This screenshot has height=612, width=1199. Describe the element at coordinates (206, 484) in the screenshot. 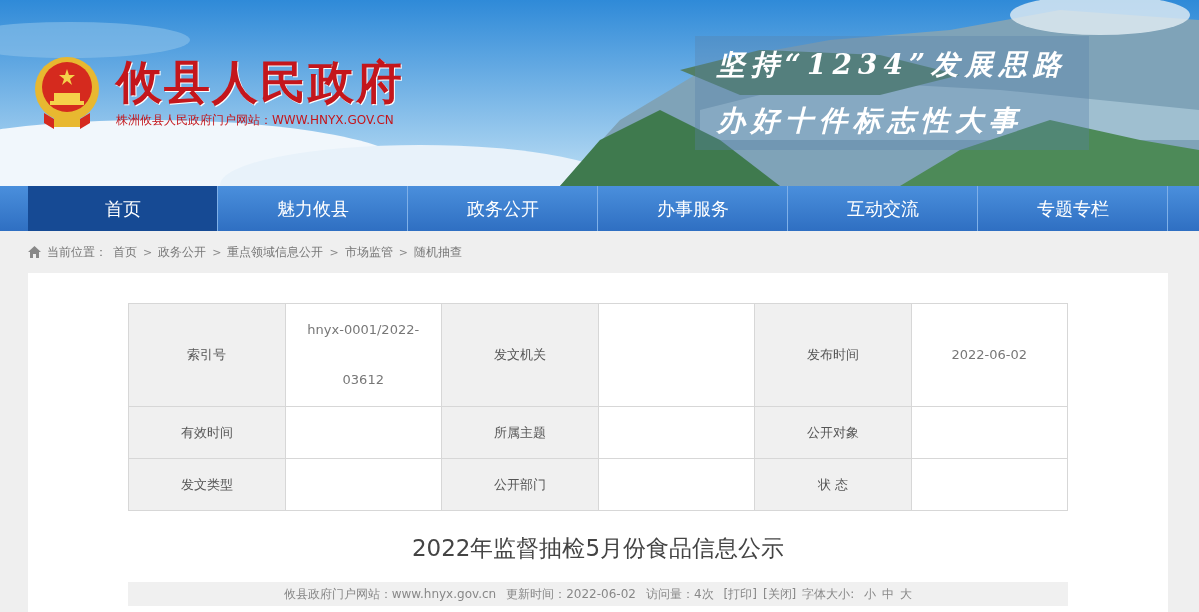

I see `label-cell: 发文类型` at that location.